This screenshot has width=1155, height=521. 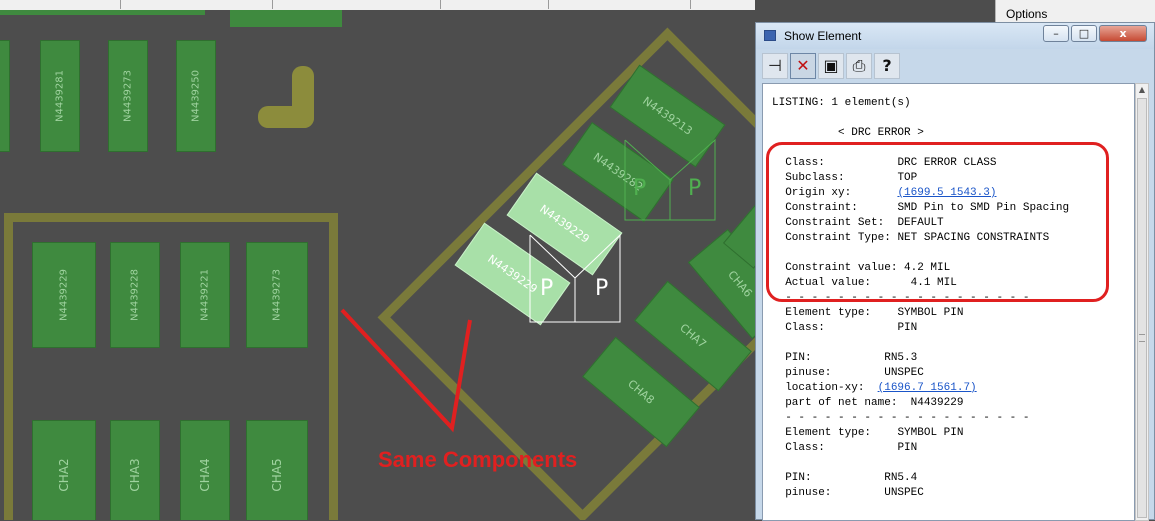 I want to click on window-titlebar: Show Element – □ x, so click(x=955, y=36).